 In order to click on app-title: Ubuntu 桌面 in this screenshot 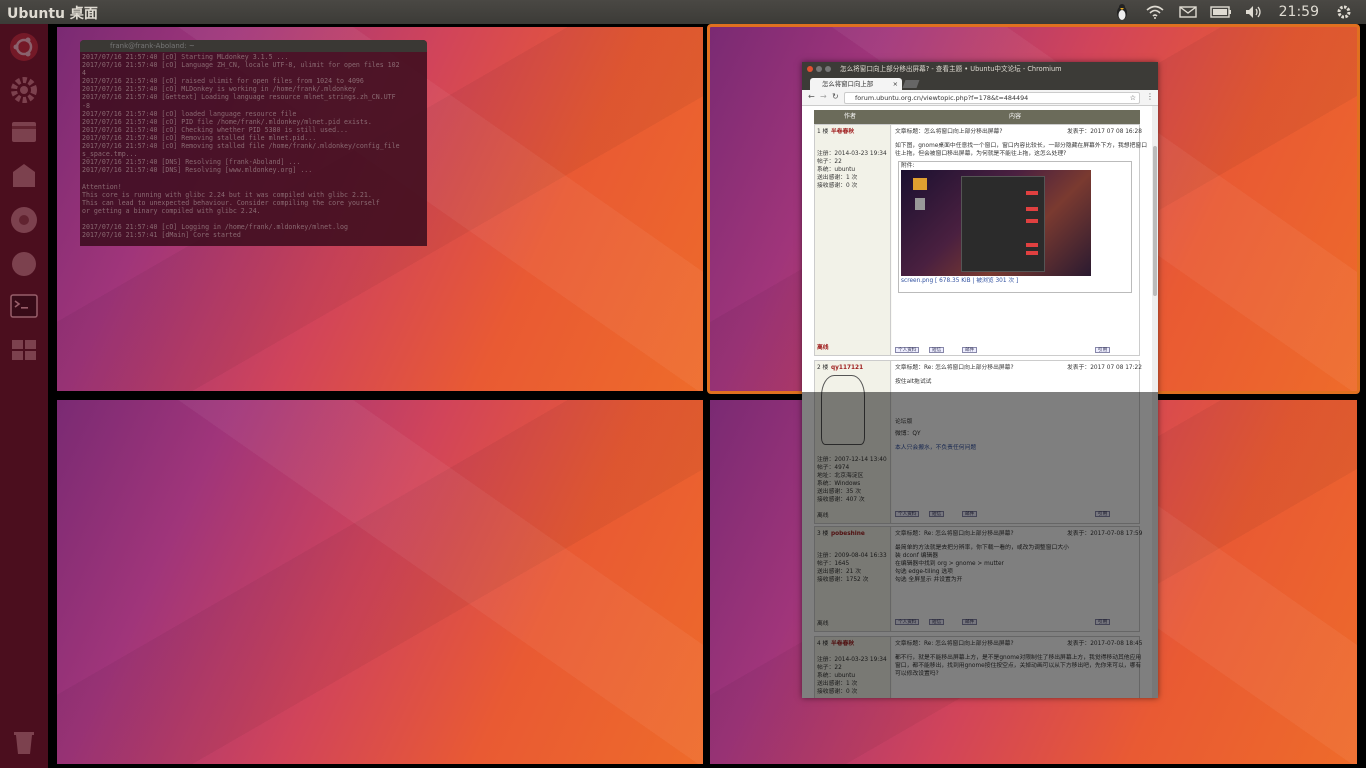, I will do `click(52, 14)`.